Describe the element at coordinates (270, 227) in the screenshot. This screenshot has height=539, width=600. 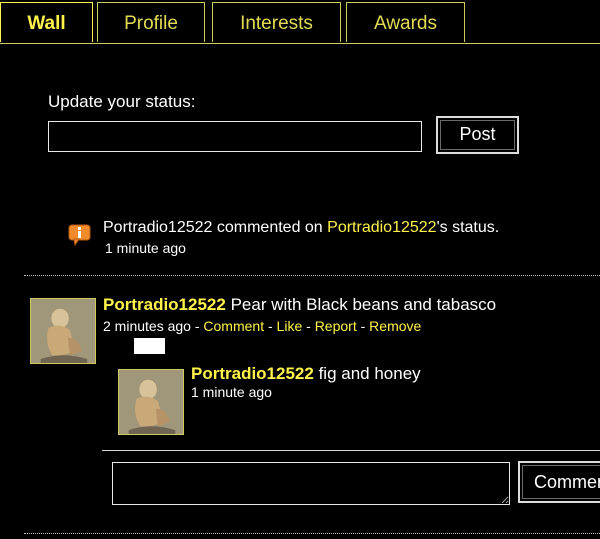
I see `notification-action: commented on` at that location.